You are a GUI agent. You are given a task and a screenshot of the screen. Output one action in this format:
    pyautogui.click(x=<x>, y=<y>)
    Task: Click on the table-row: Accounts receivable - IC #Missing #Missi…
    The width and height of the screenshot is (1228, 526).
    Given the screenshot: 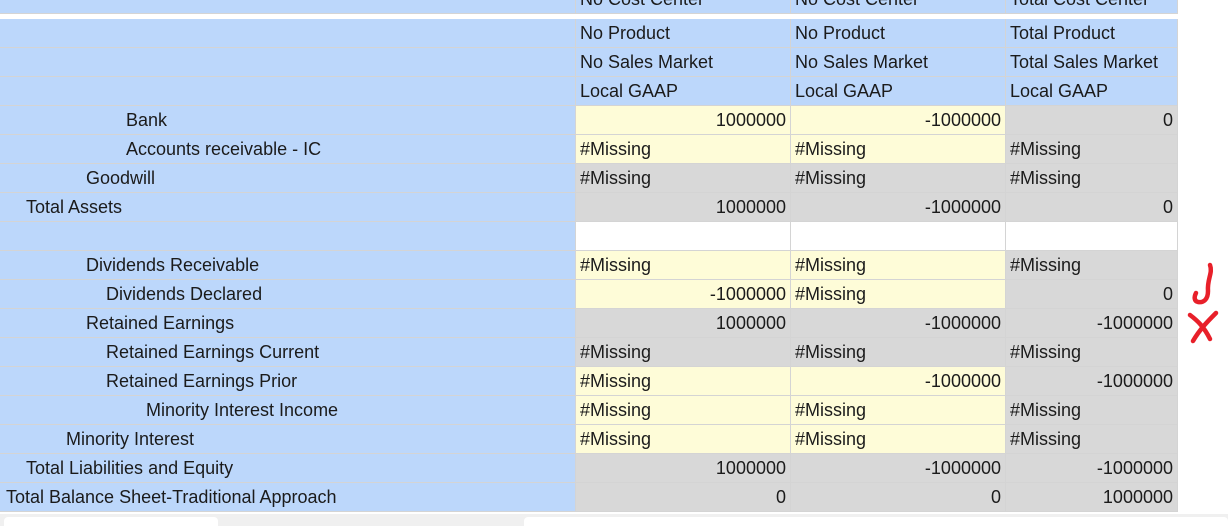 What is the action you would take?
    pyautogui.click(x=614, y=149)
    